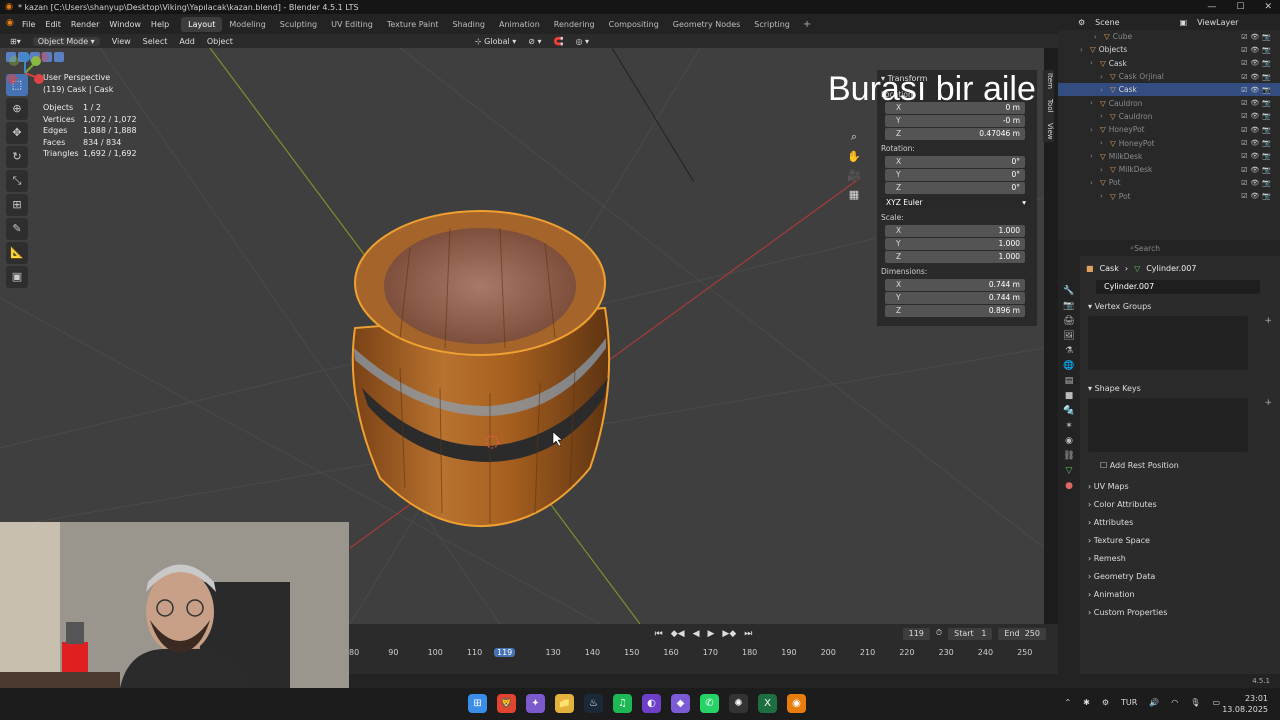 This screenshot has width=1280, height=720. I want to click on cursor-icon: ⊕, so click(17, 109).